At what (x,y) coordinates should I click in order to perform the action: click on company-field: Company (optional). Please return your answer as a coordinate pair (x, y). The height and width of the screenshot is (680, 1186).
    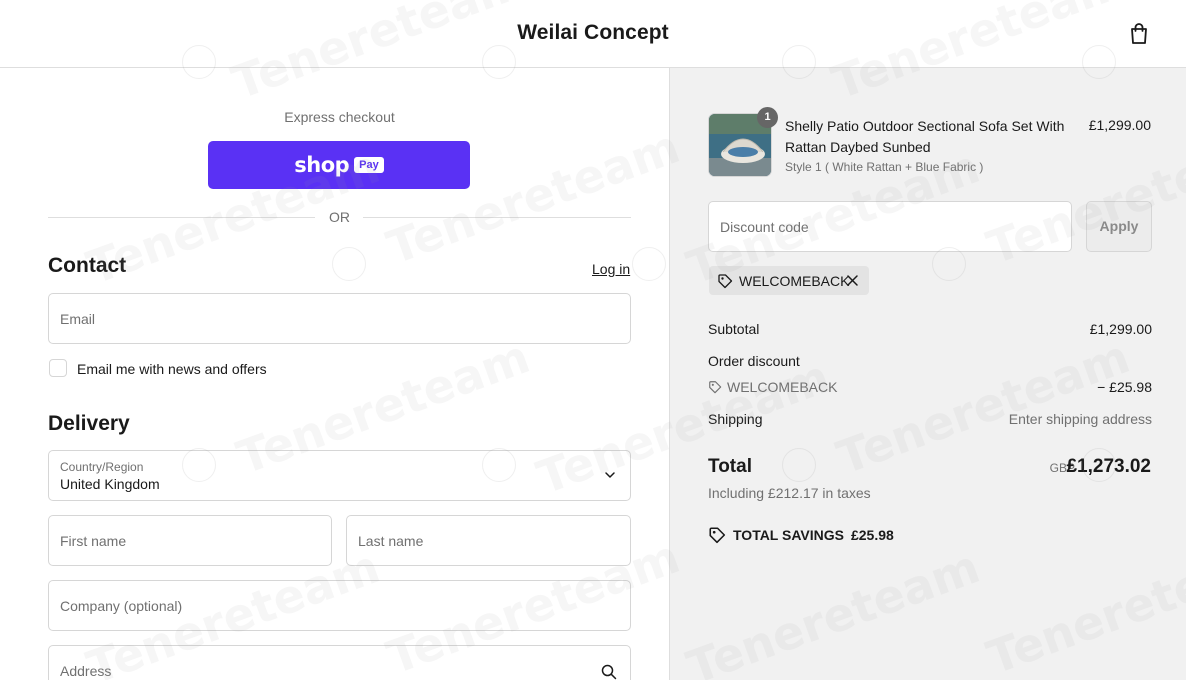
    Looking at the image, I should click on (339, 605).